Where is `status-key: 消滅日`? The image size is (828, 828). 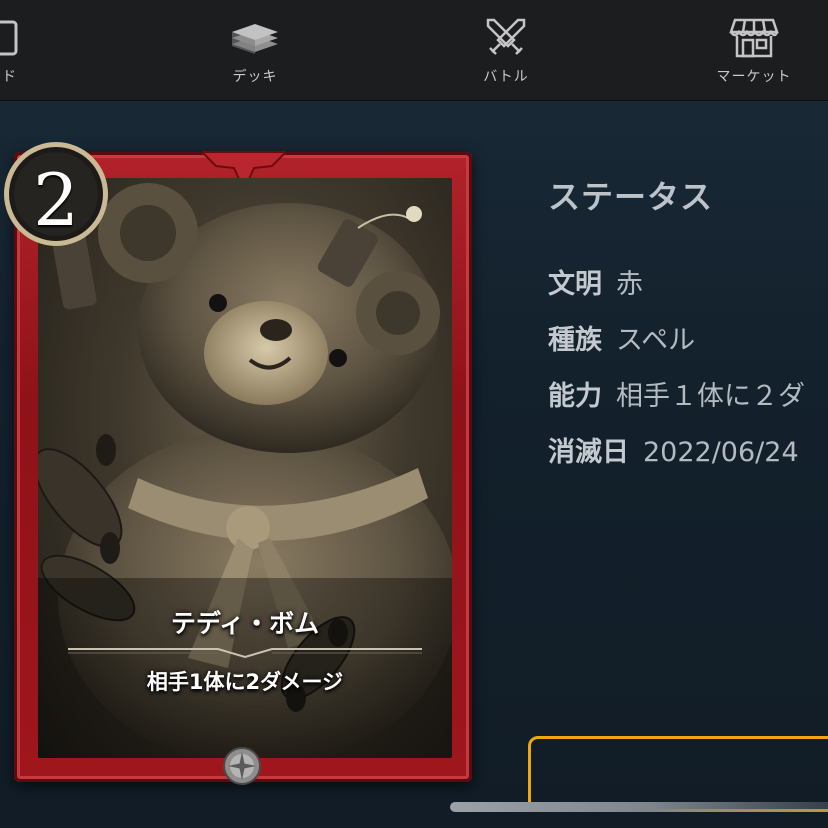 status-key: 消滅日 is located at coordinates (588, 452).